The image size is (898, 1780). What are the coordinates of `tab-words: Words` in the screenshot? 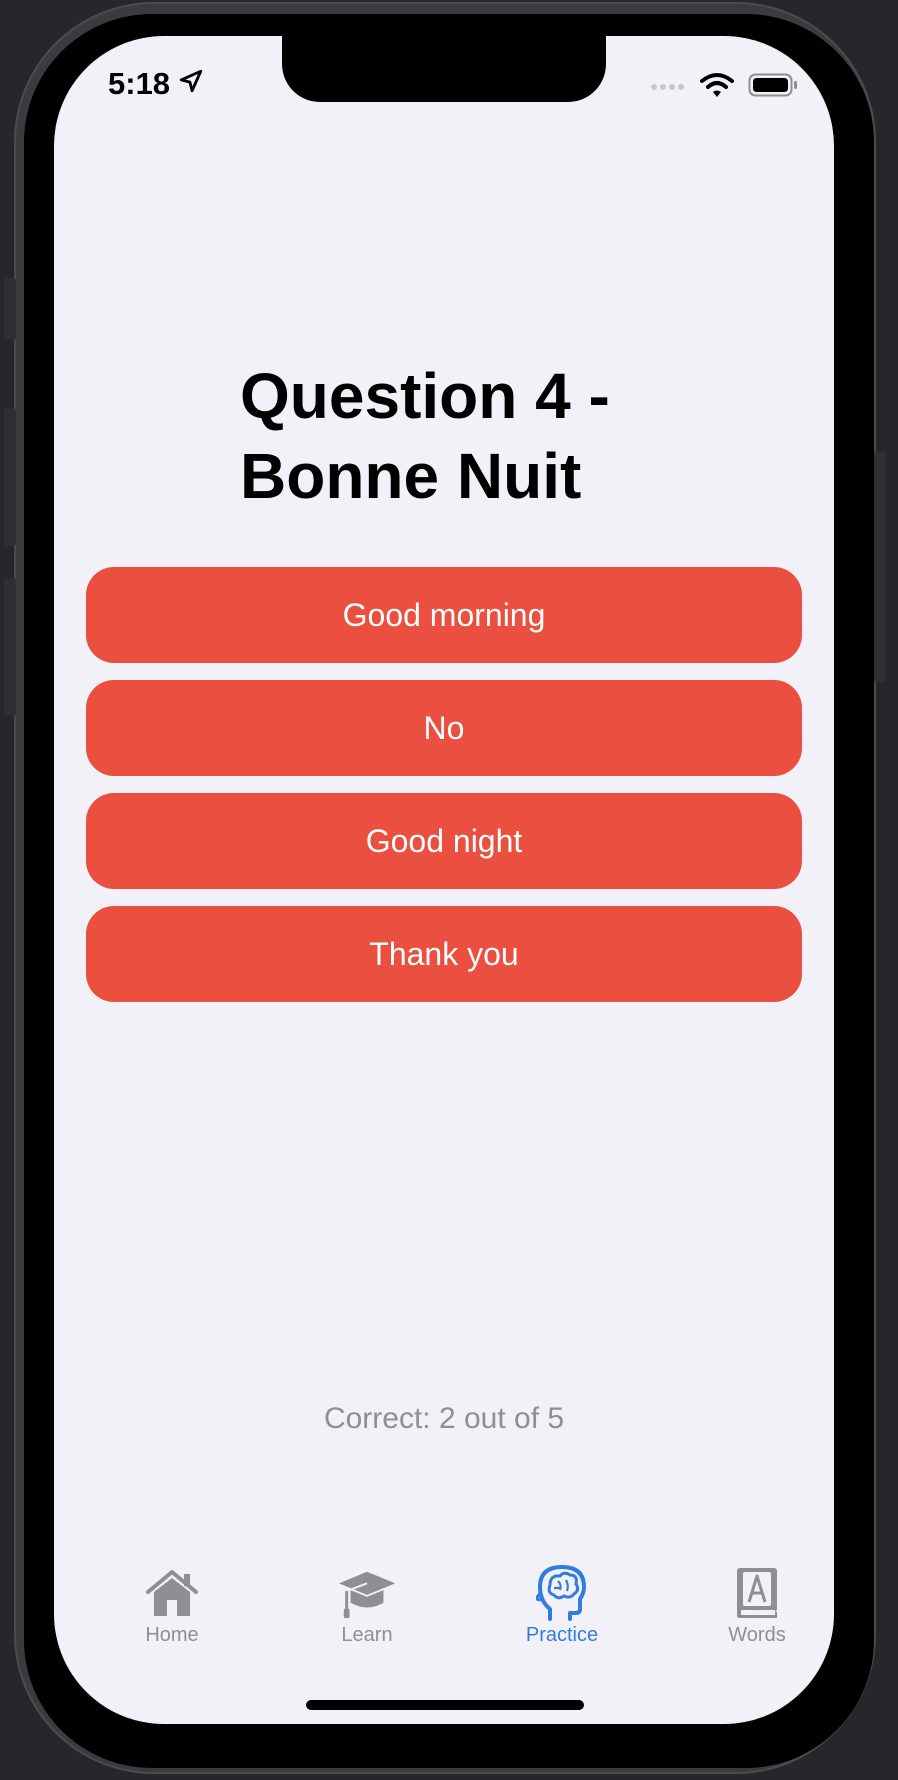 It's located at (757, 1605).